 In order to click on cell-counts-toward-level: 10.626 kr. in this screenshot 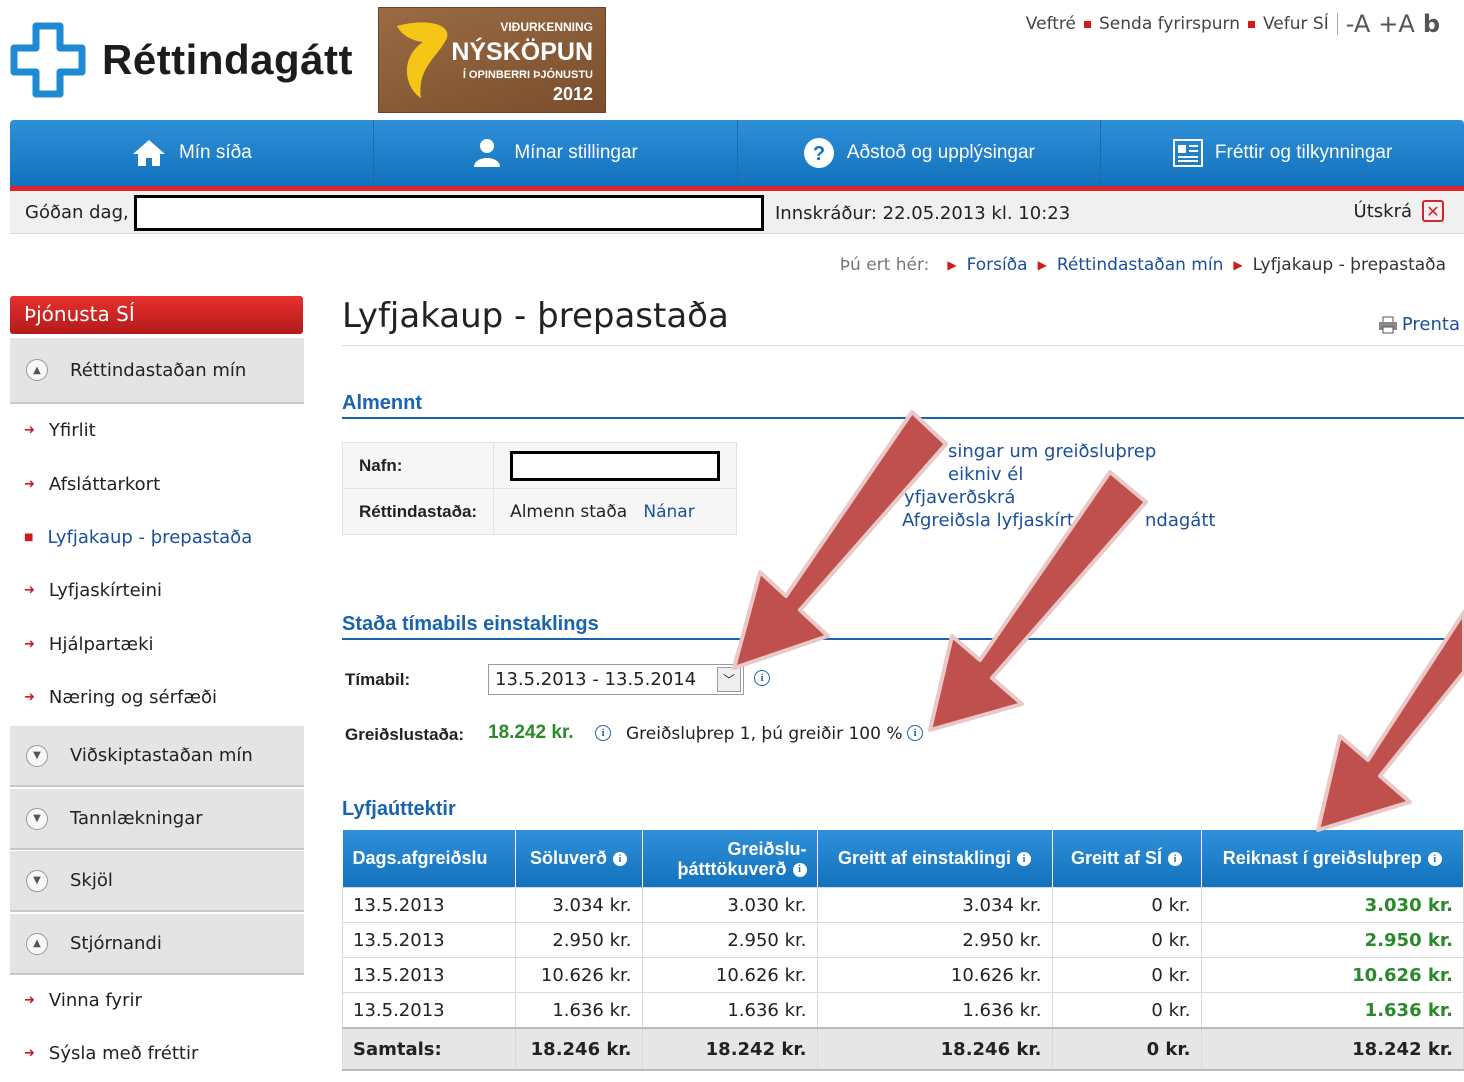, I will do `click(1332, 975)`.